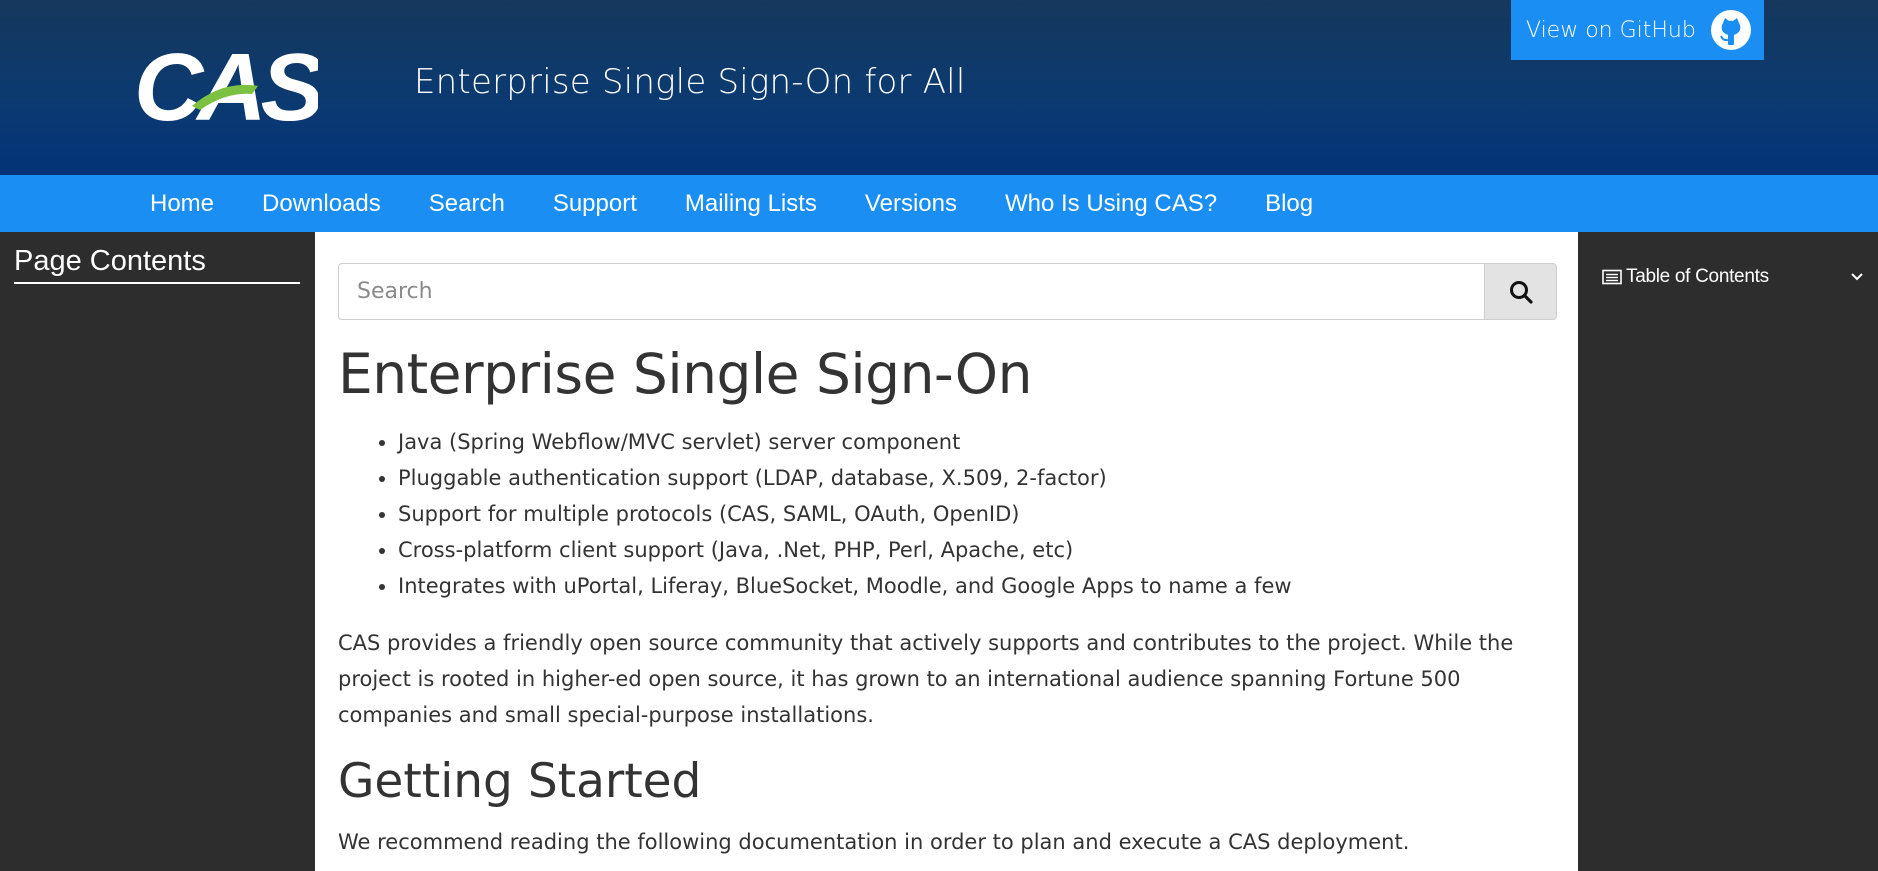  I want to click on cas-logo: CAS, so click(226, 84).